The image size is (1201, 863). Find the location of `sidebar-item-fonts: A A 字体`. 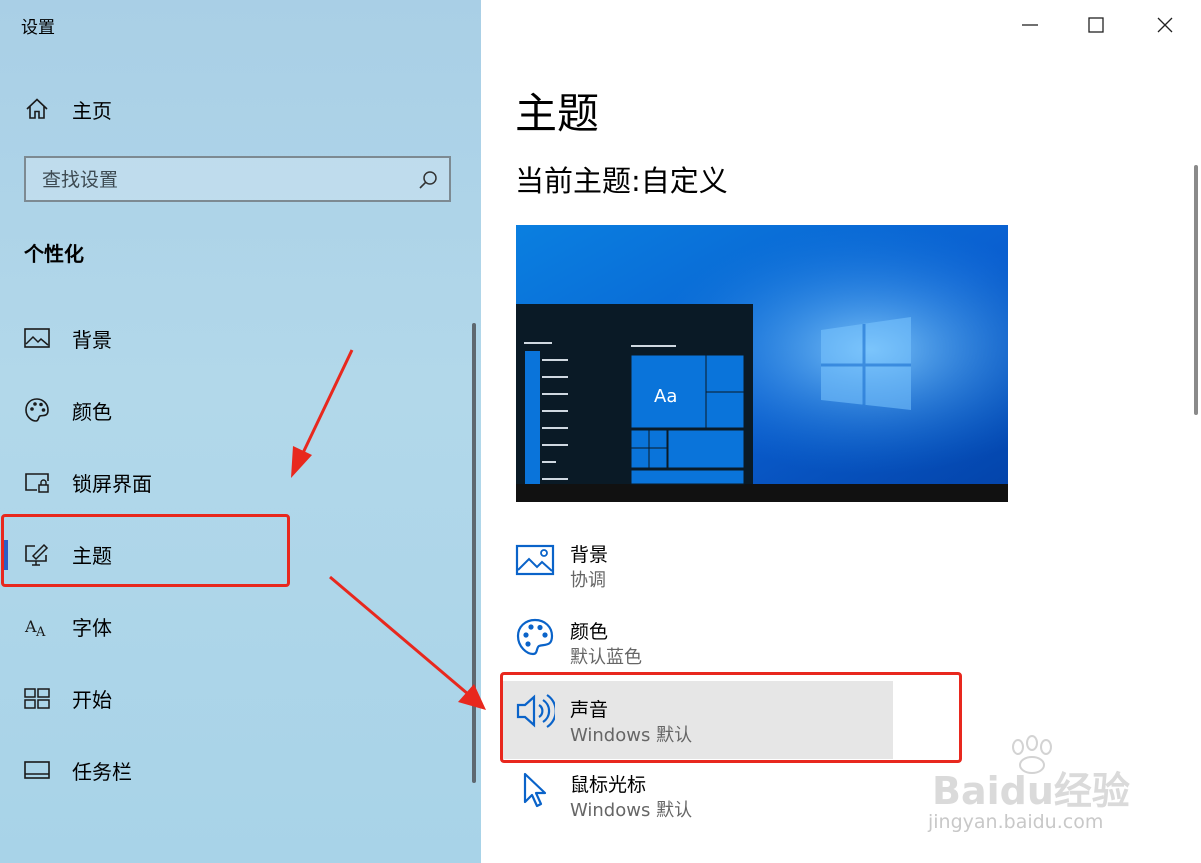

sidebar-item-fonts: A A 字体 is located at coordinates (235, 626).